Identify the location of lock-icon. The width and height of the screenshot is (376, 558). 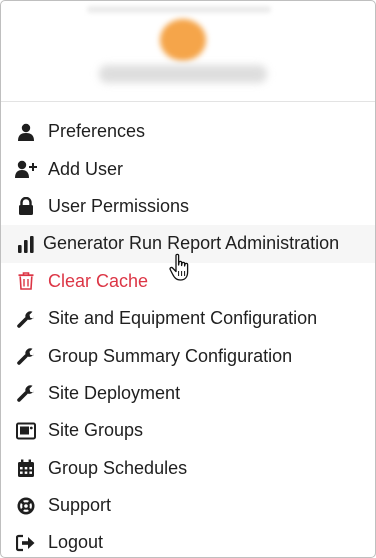
(26, 206).